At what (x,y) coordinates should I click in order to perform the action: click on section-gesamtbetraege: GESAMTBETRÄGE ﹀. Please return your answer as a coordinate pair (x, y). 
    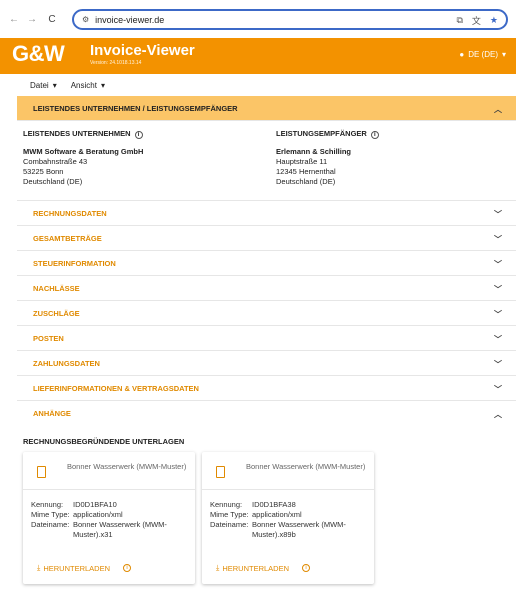
    Looking at the image, I should click on (266, 238).